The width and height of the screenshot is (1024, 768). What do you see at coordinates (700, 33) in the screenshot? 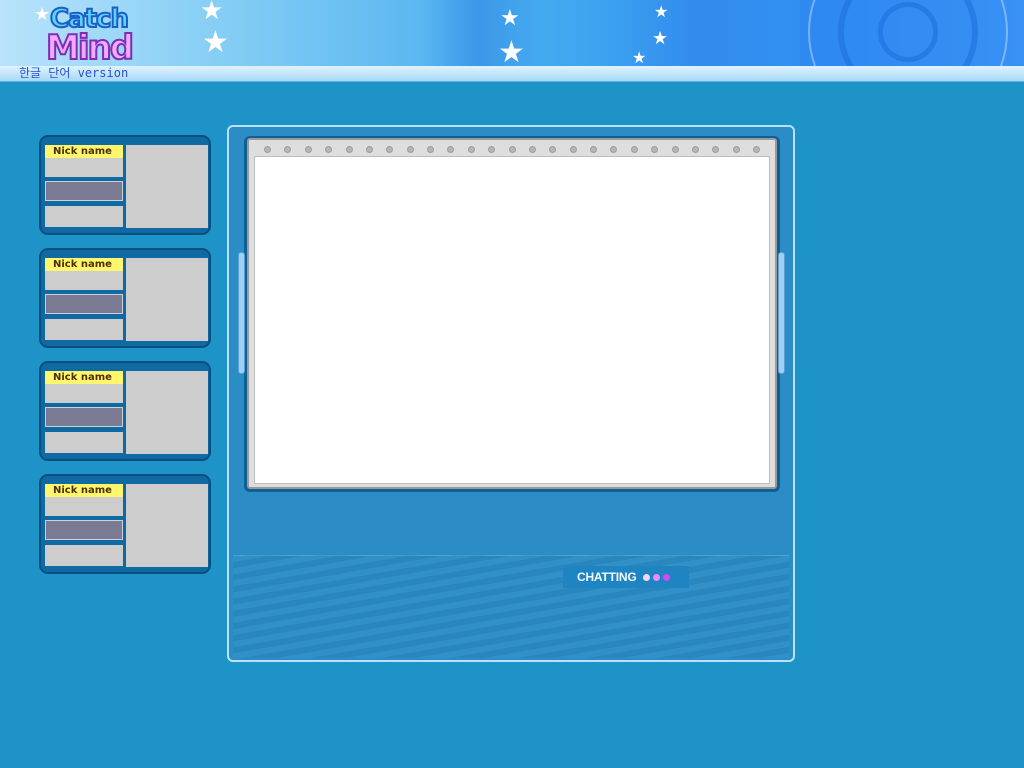
I see `banner-stripe` at bounding box center [700, 33].